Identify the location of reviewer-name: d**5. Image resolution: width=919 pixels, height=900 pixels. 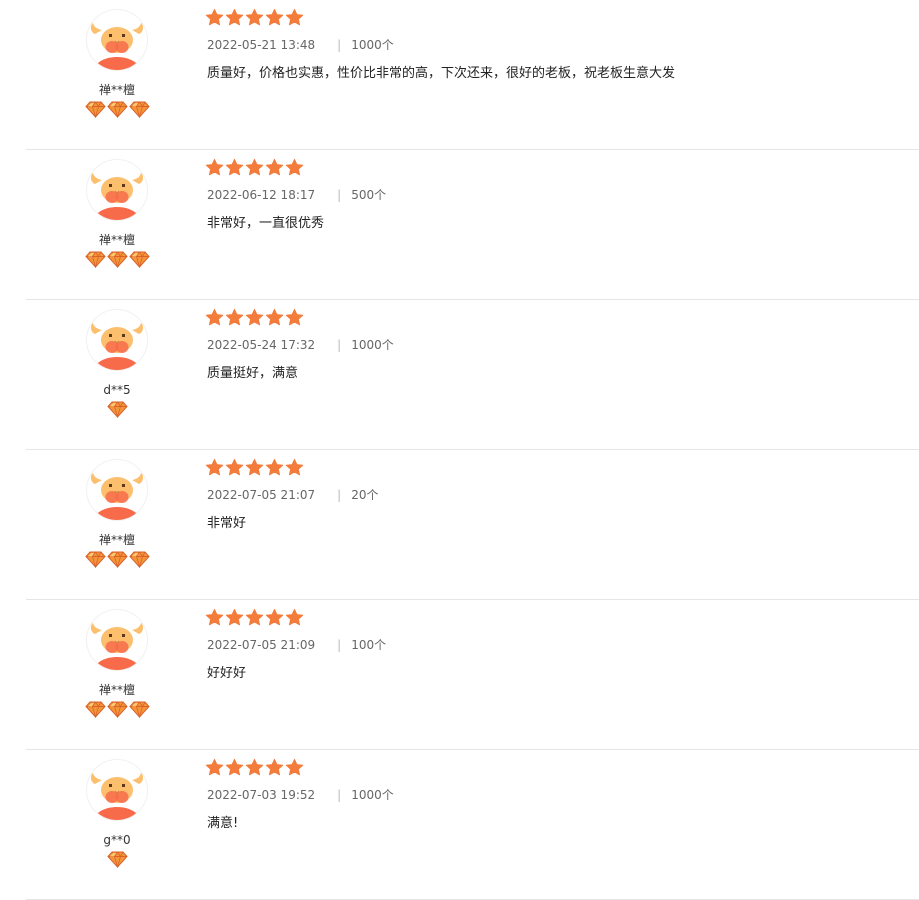
(117, 390).